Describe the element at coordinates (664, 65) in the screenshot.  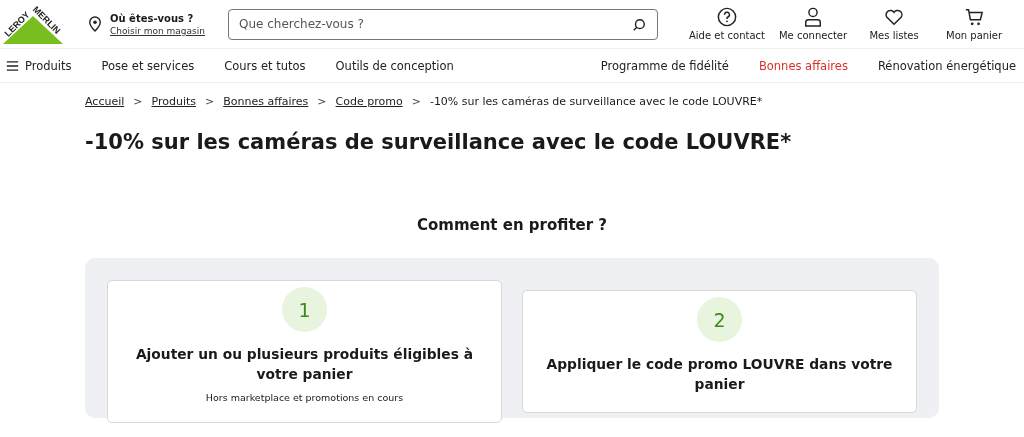
I see `nav-link: Programme de fidélité` at that location.